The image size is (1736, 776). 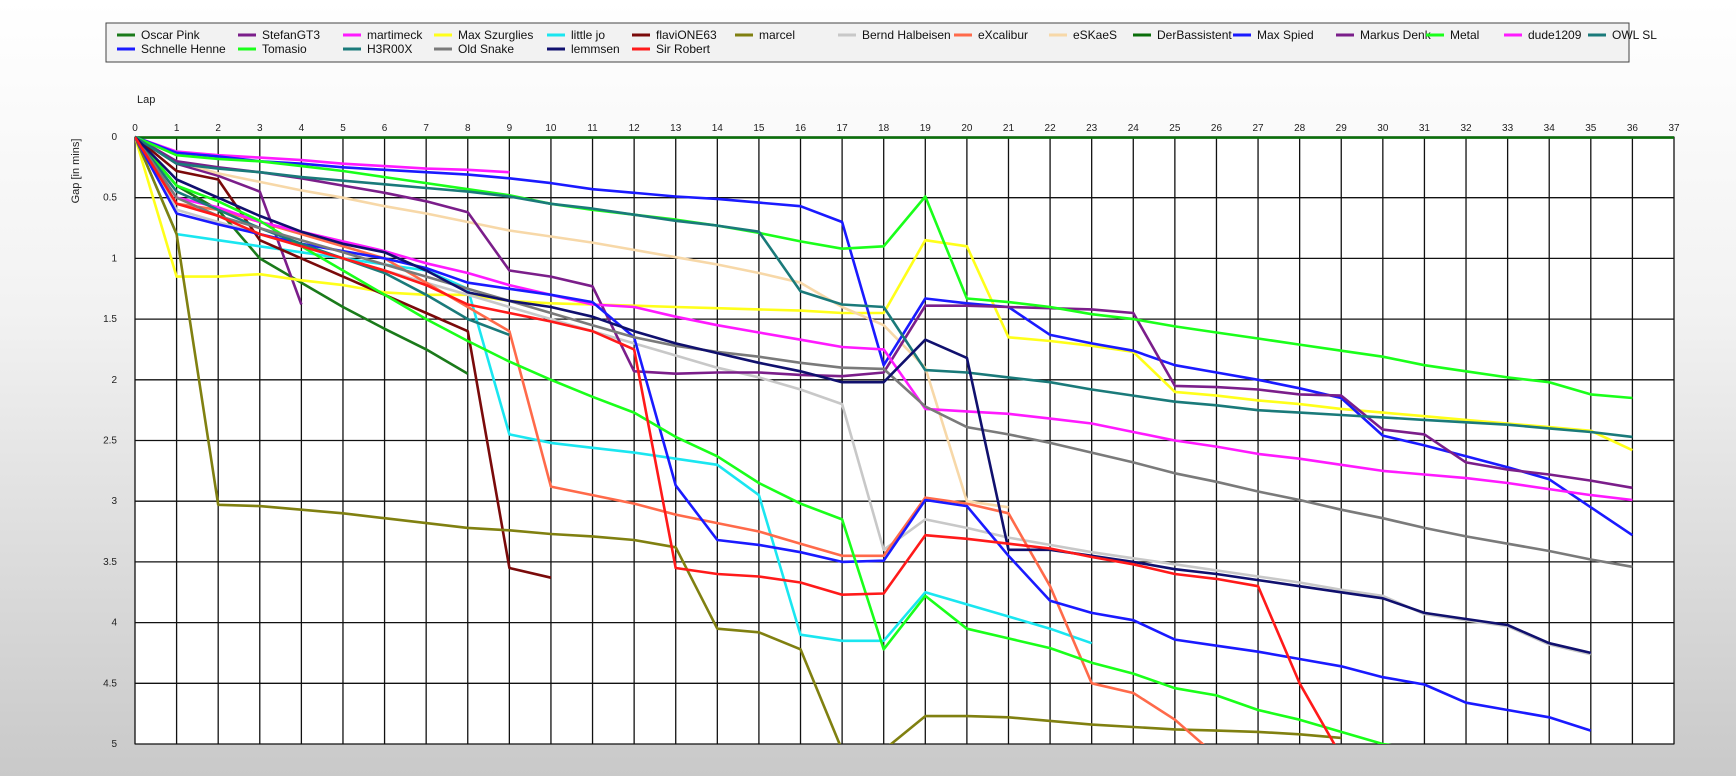 I want to click on legend-label-7: Bernd Halbeisen, so click(x=906, y=35).